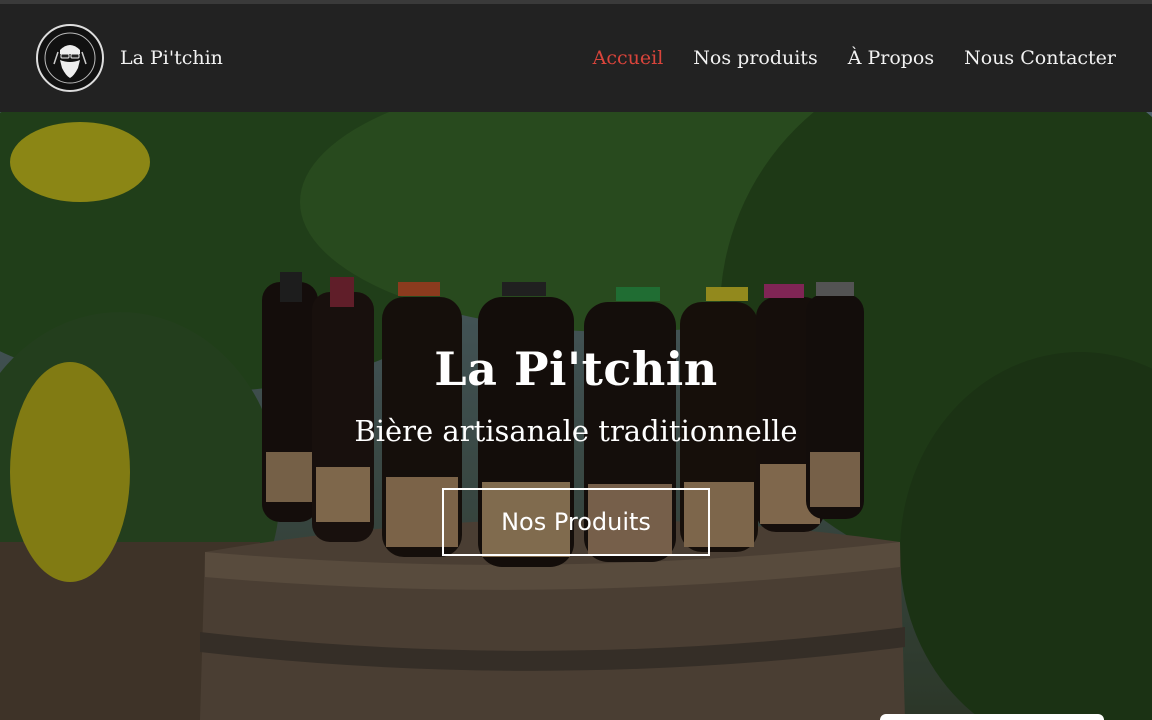 The image size is (1152, 720). I want to click on nos-produits-button: Nos Produits, so click(576, 522).